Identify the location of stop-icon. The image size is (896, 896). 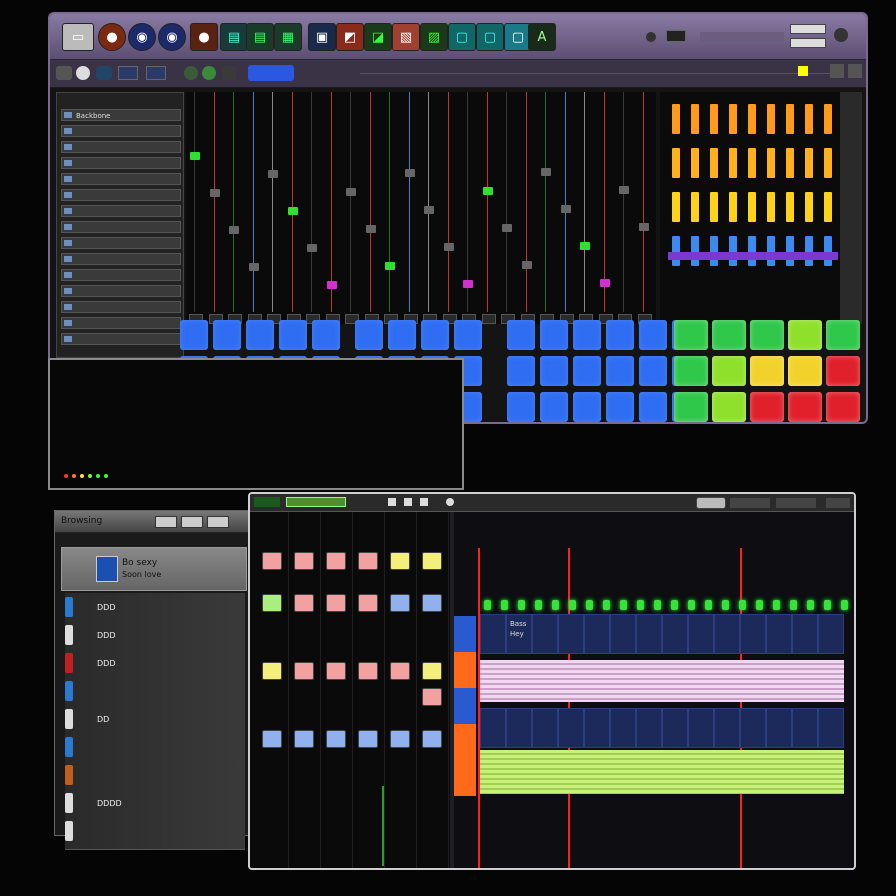
(229, 73).